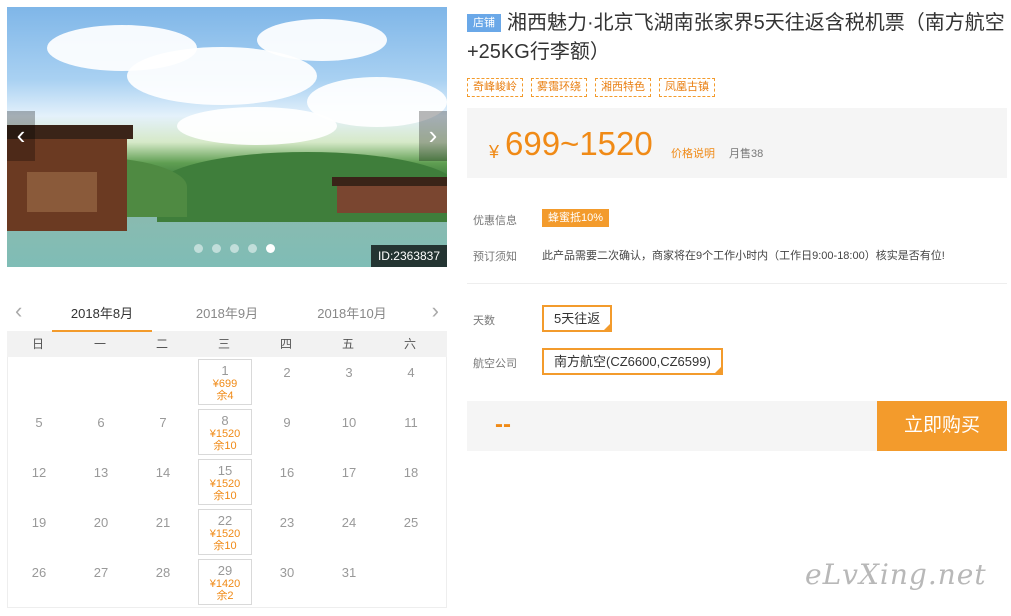 Image resolution: width=1011 pixels, height=616 pixels. Describe the element at coordinates (495, 221) in the screenshot. I see `promo-label: 优惠信息` at that location.